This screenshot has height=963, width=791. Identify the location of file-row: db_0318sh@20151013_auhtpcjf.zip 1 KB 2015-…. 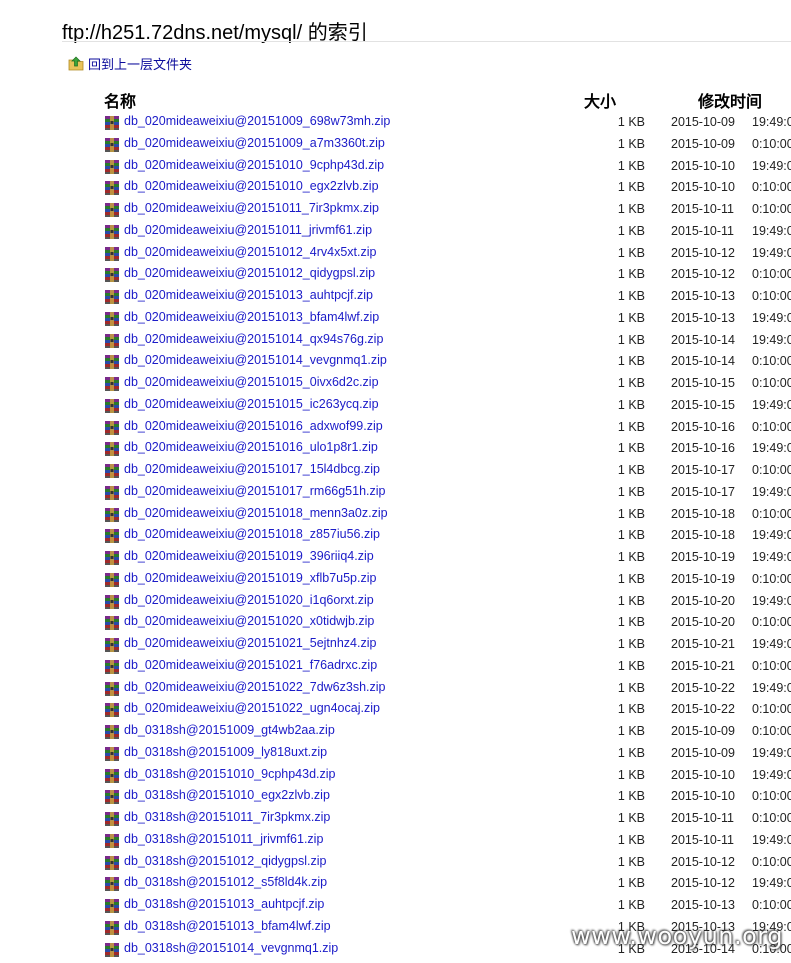
(395, 906).